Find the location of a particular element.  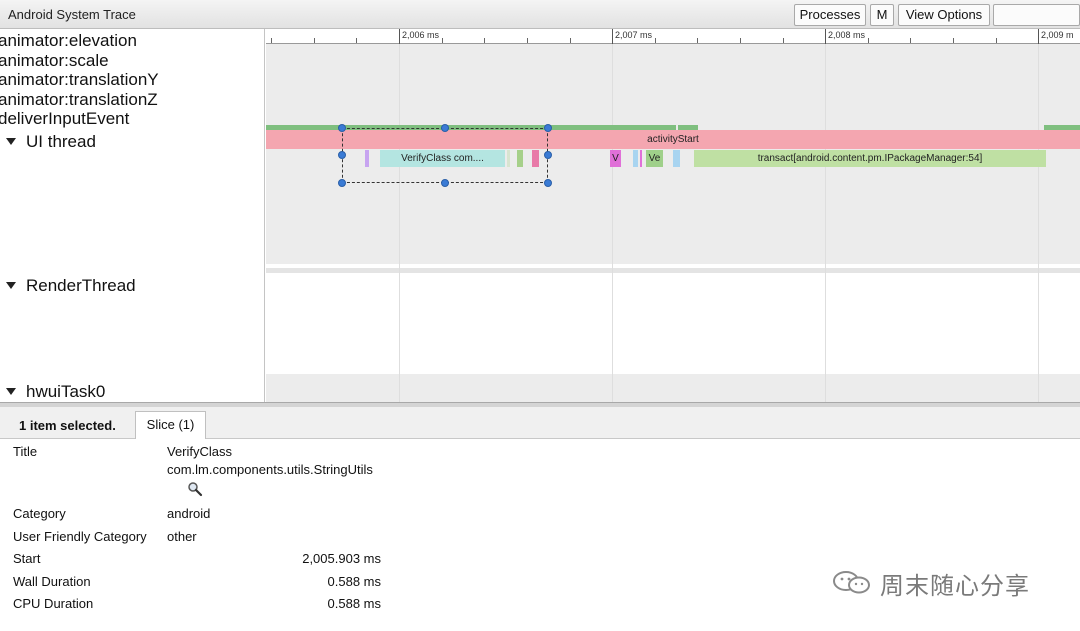

title-value-line2: com.lm.components.utils.StringUtils is located at coordinates (270, 469).